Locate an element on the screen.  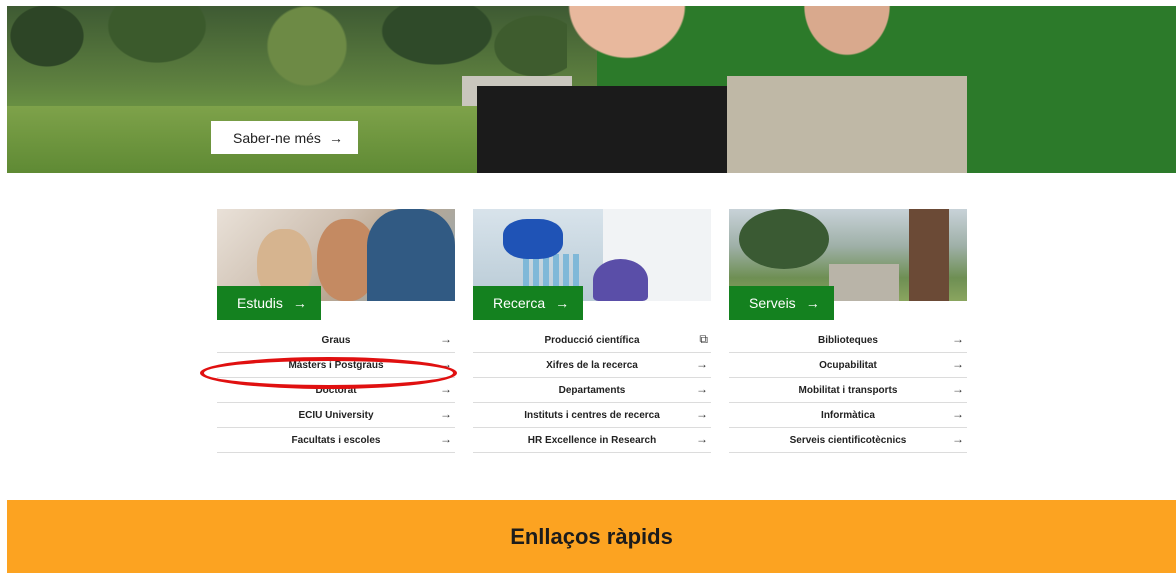
learn-more-button: Saber-ne més → is located at coordinates (284, 137).